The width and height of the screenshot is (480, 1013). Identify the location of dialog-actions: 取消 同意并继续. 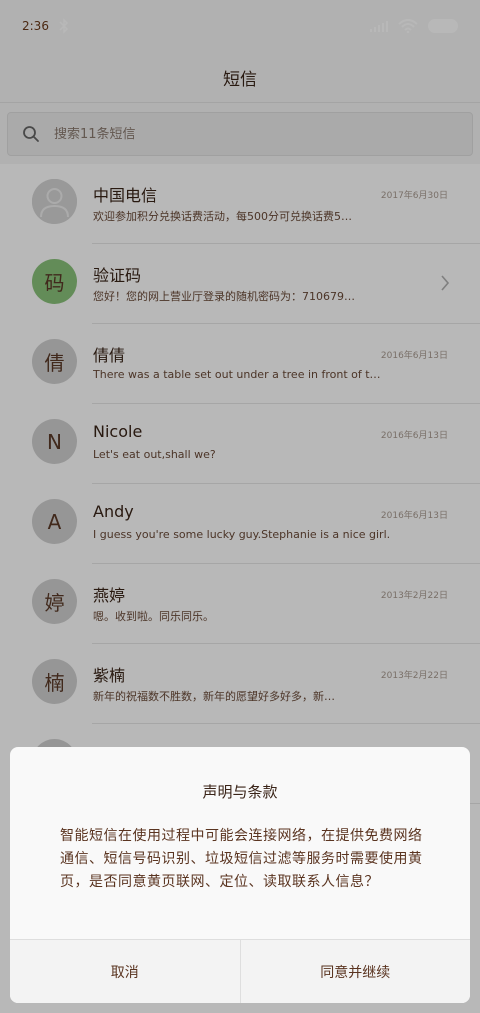
(240, 971).